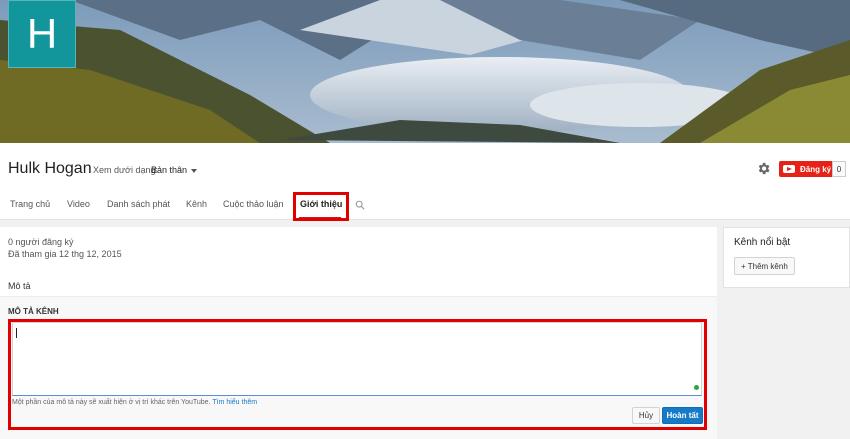  I want to click on gear-icon, so click(763, 168).